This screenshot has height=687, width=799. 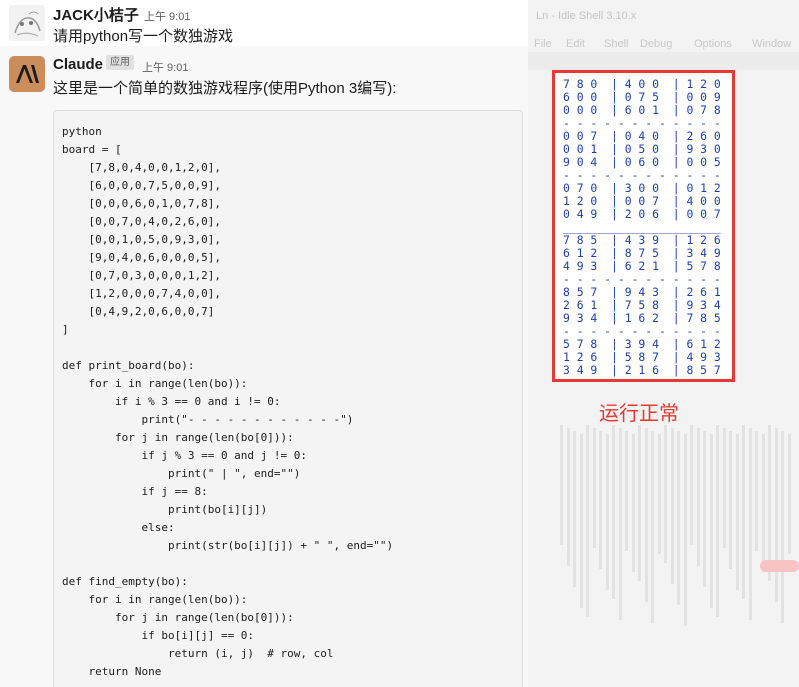 What do you see at coordinates (141, 203) in the screenshot?
I see `code-line: [0,0,0,6,0,1,0,7,8],` at bounding box center [141, 203].